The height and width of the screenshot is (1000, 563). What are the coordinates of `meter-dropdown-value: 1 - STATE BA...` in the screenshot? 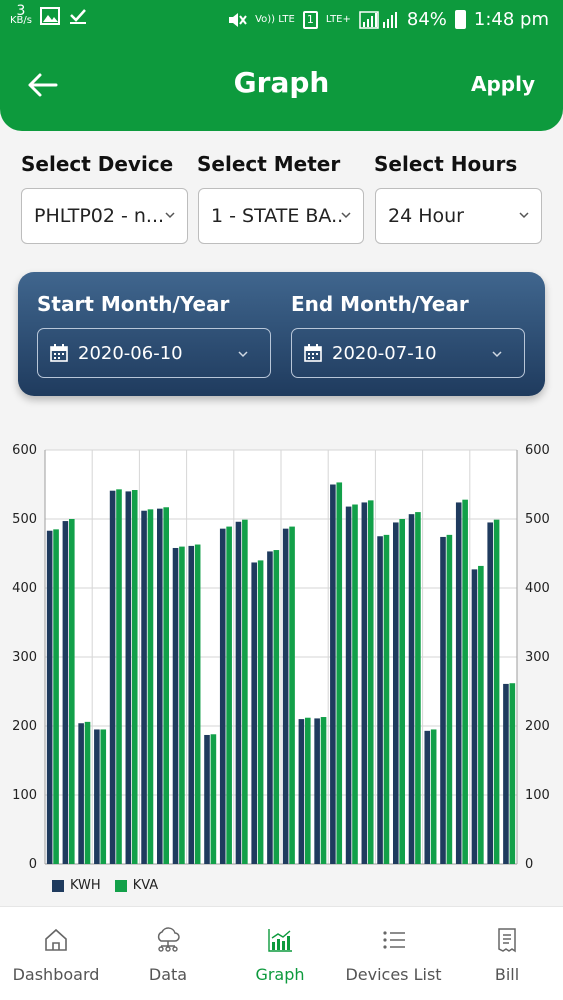 It's located at (278, 216).